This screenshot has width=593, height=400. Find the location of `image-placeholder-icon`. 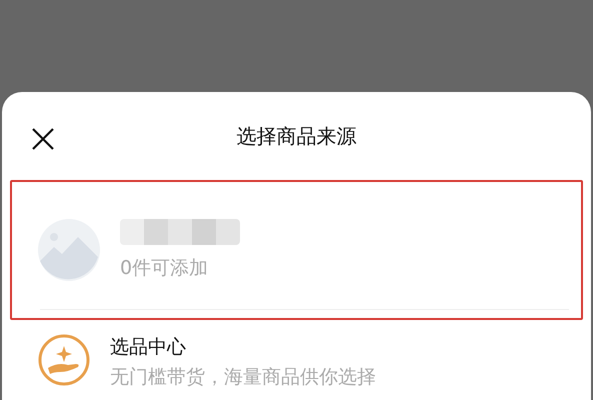

image-placeholder-icon is located at coordinates (69, 250).